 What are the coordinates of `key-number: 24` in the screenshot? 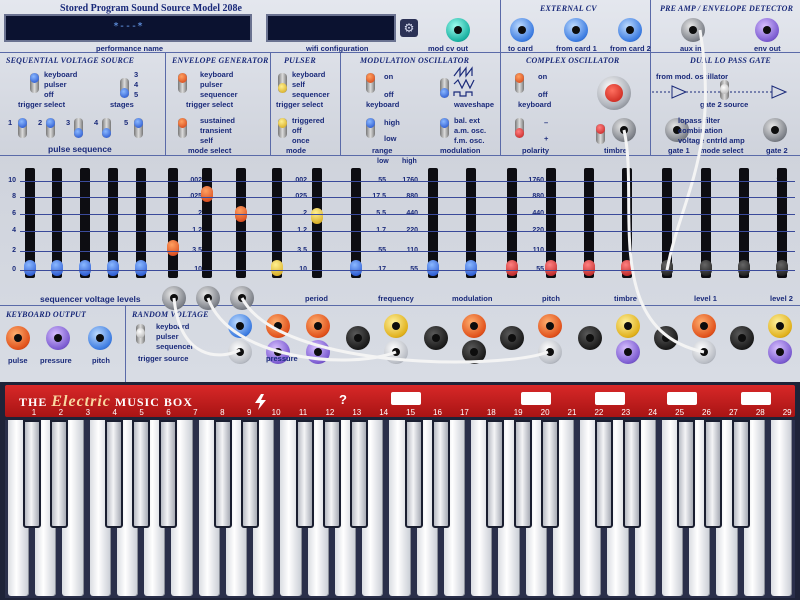 It's located at (653, 412).